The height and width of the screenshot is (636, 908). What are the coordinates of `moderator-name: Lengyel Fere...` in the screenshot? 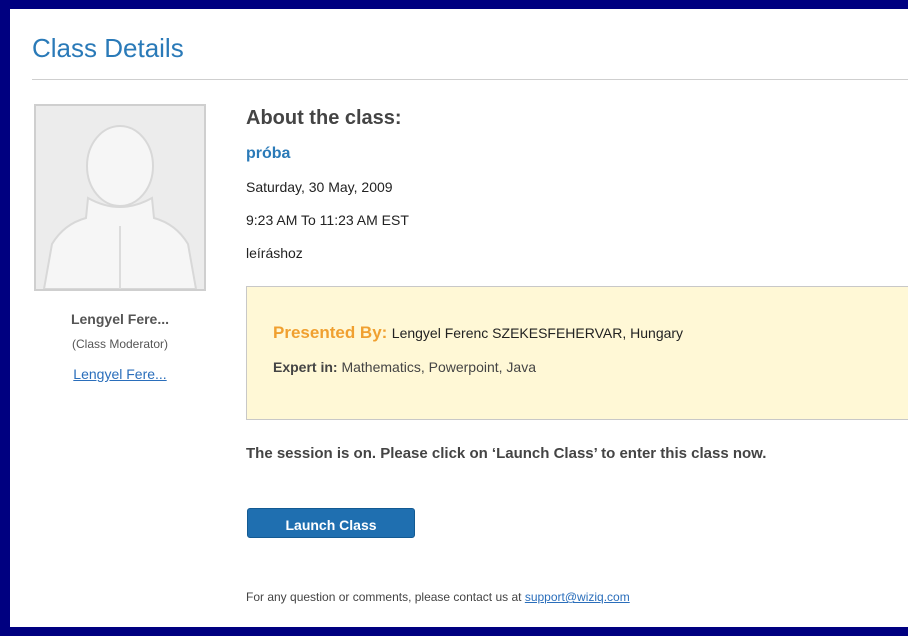 It's located at (120, 319).